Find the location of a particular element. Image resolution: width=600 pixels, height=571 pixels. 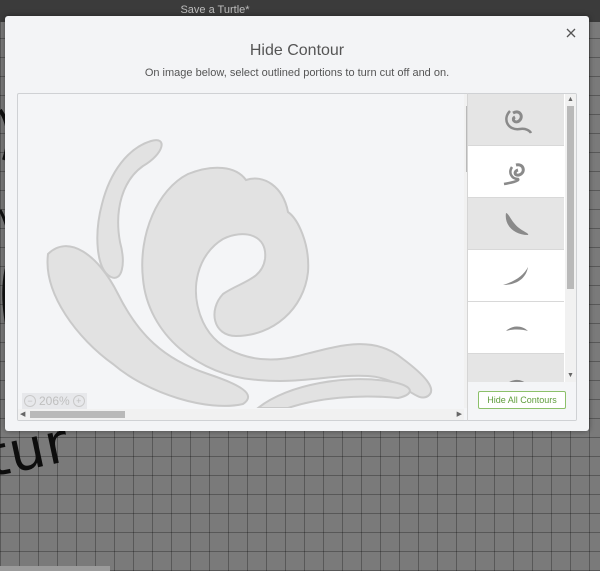

contour-list-panel: ▲ ▼ Hide All Contours is located at coordinates (522, 257).